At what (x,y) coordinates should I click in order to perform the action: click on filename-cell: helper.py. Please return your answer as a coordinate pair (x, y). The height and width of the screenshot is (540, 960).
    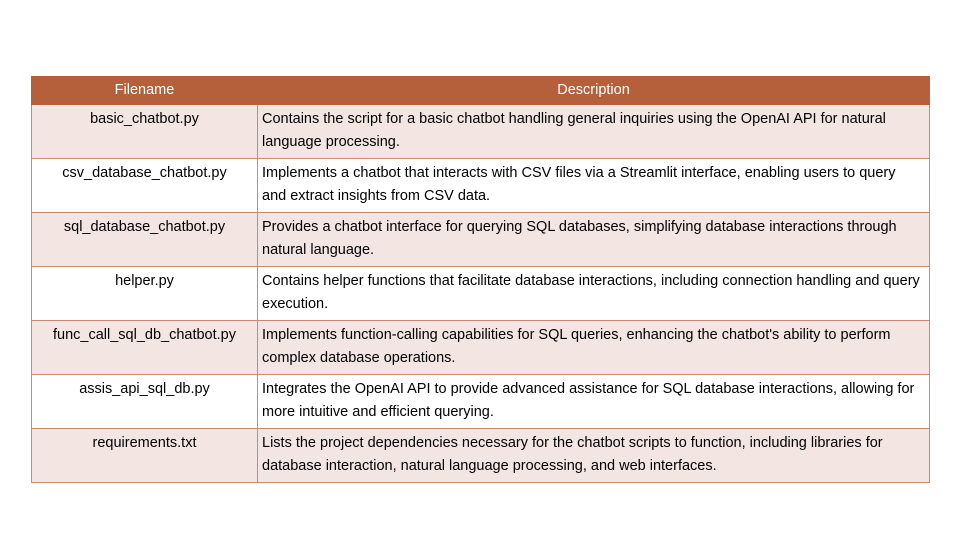
    Looking at the image, I should click on (144, 293).